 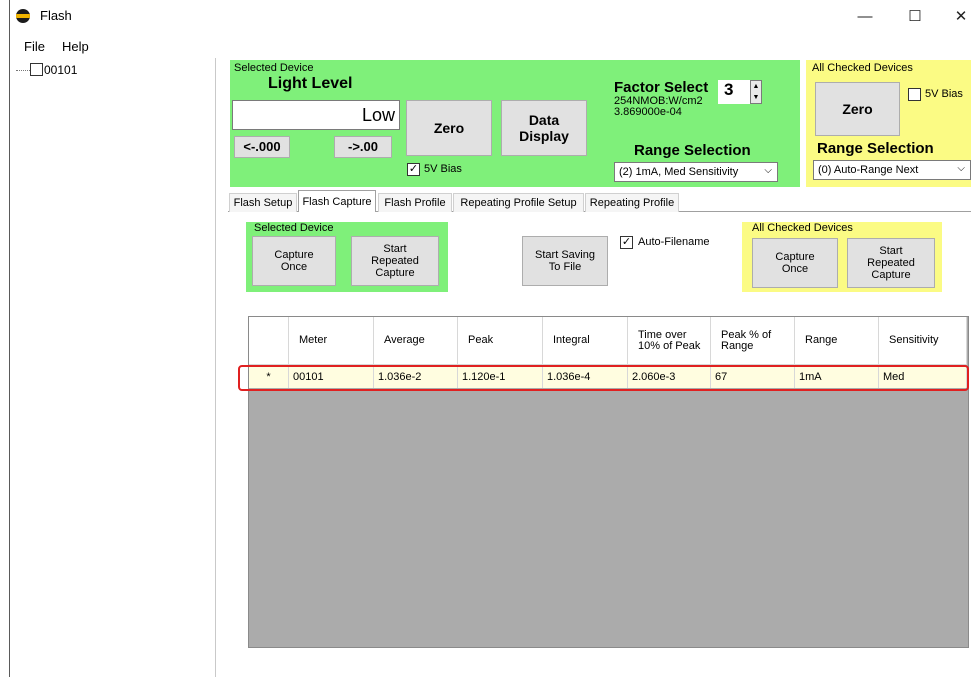 I want to click on capture-once-line1: Capture, so click(x=294, y=255).